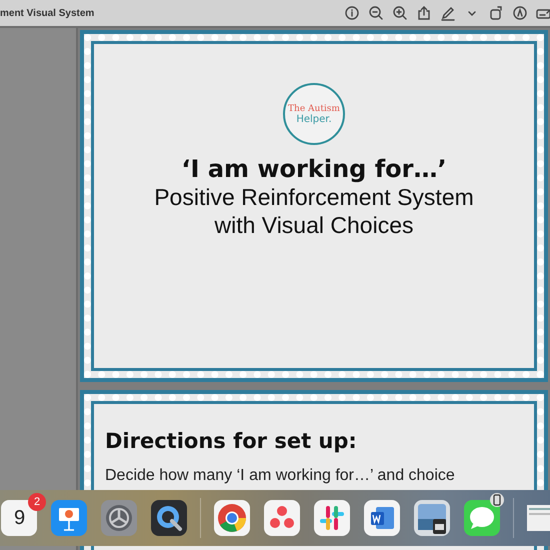  I want to click on magnifier-icon, so click(169, 518).